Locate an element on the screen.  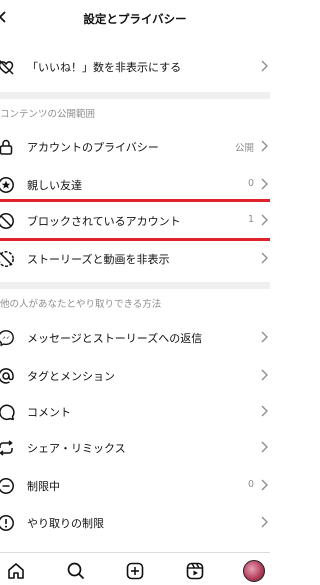
bottom-tab-bar is located at coordinates (135, 568).